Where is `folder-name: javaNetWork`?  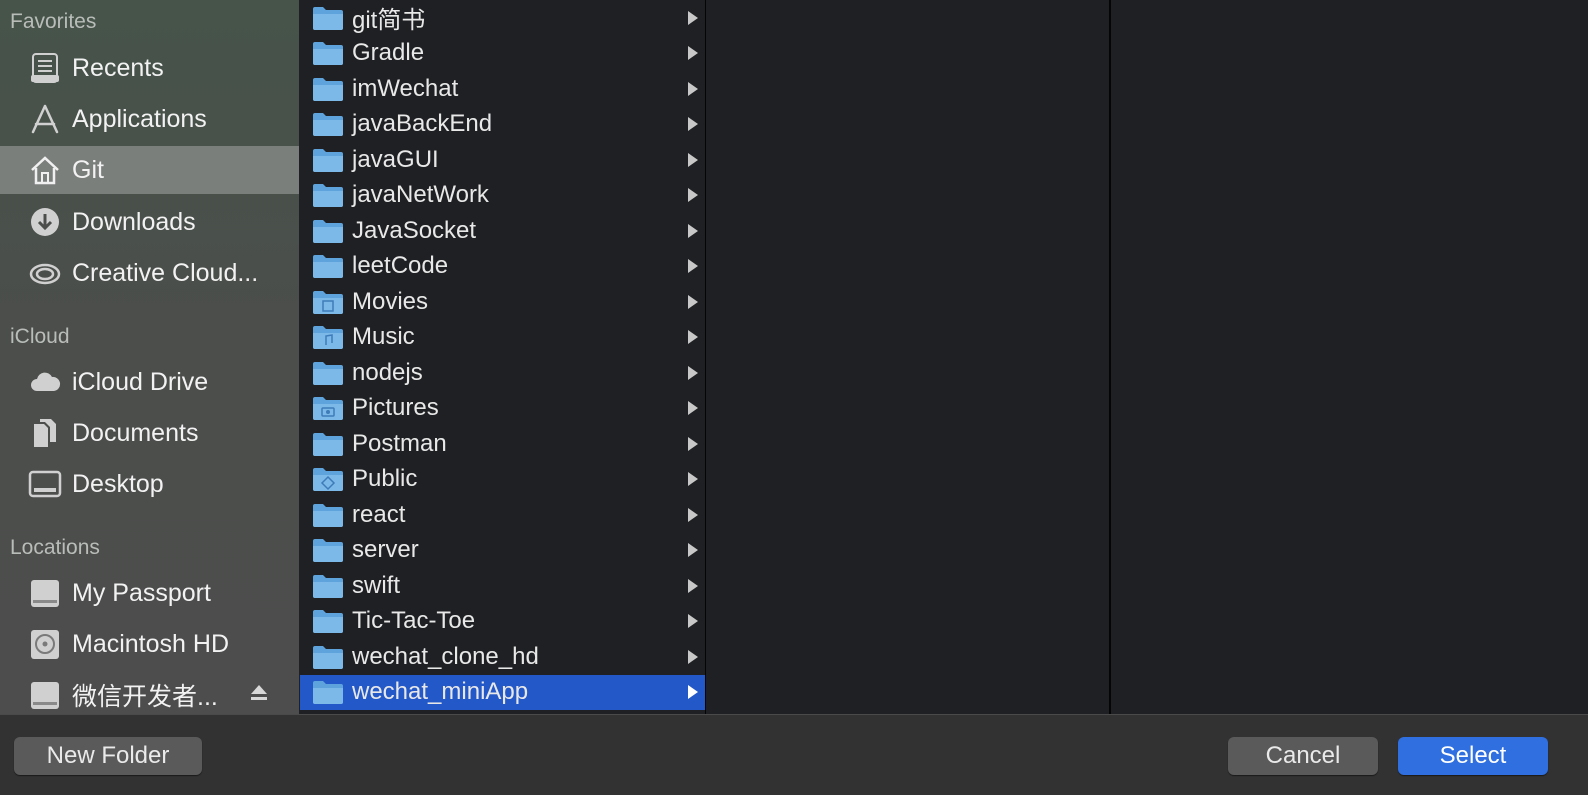 folder-name: javaNetWork is located at coordinates (420, 194).